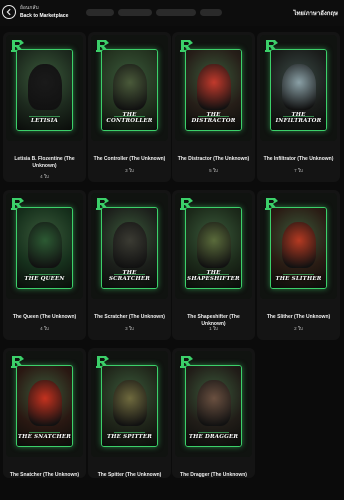  Describe the element at coordinates (213, 328) in the screenshot. I see `card-count: 1 ใบ` at that location.